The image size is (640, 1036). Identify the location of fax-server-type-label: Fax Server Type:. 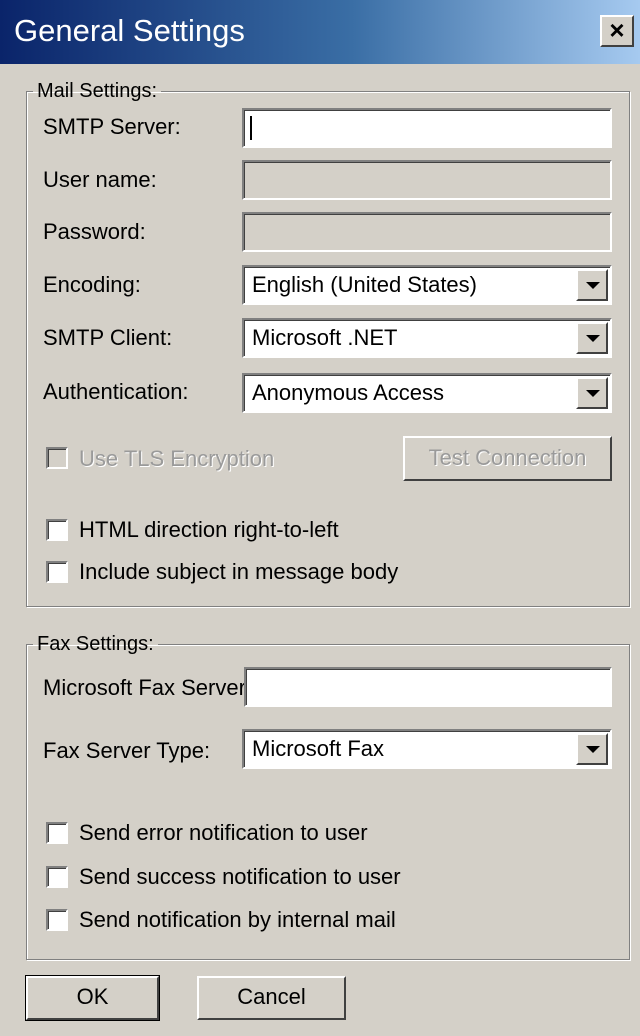
(127, 750).